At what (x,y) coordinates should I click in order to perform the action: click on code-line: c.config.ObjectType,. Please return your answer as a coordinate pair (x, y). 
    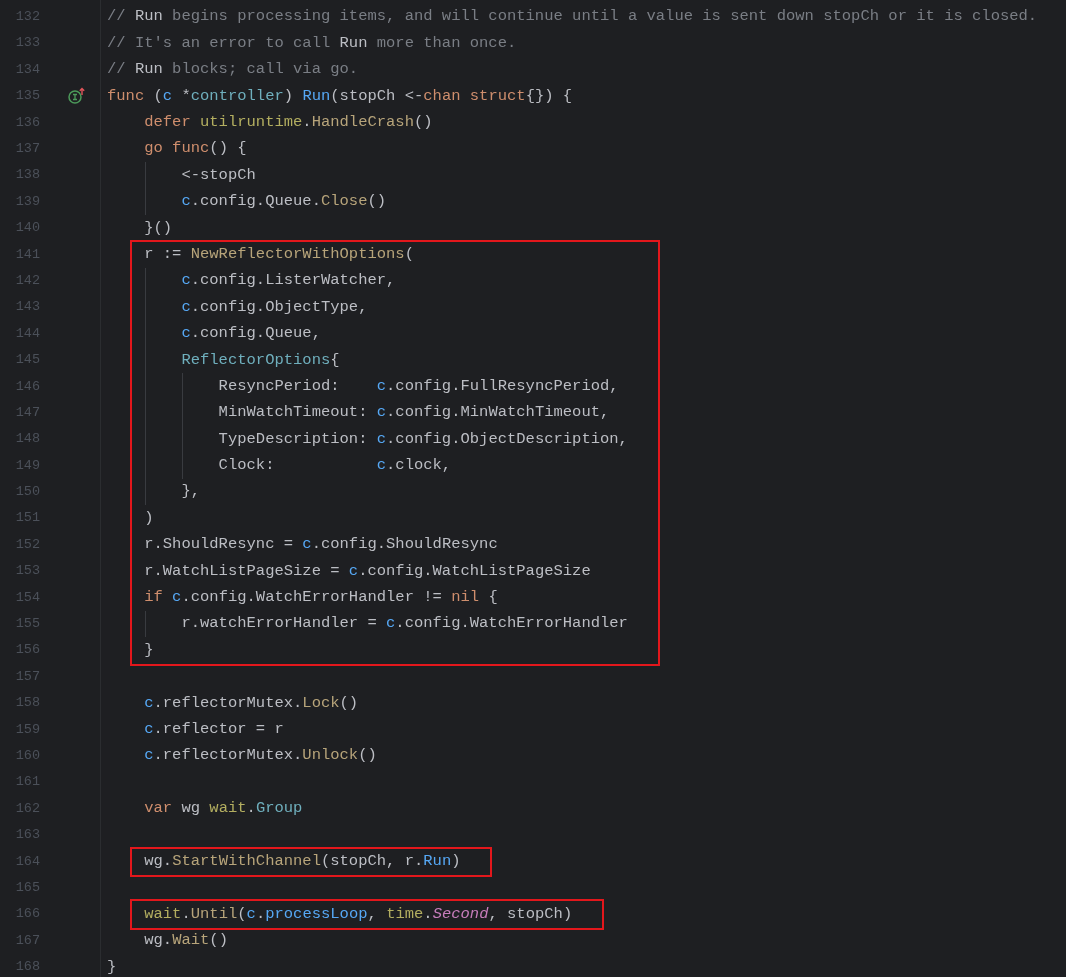
    Looking at the image, I should click on (274, 307).